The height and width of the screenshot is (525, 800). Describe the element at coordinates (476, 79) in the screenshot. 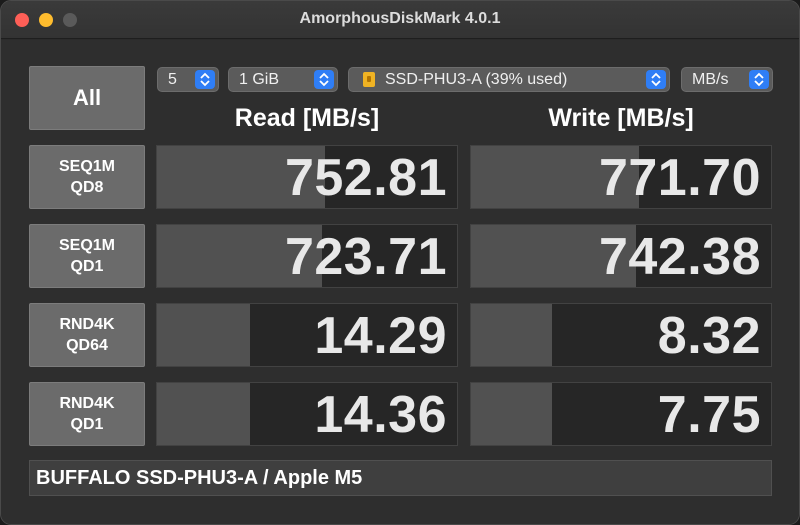

I see `drive-value: SSD-PHU3-A (39% used)` at that location.